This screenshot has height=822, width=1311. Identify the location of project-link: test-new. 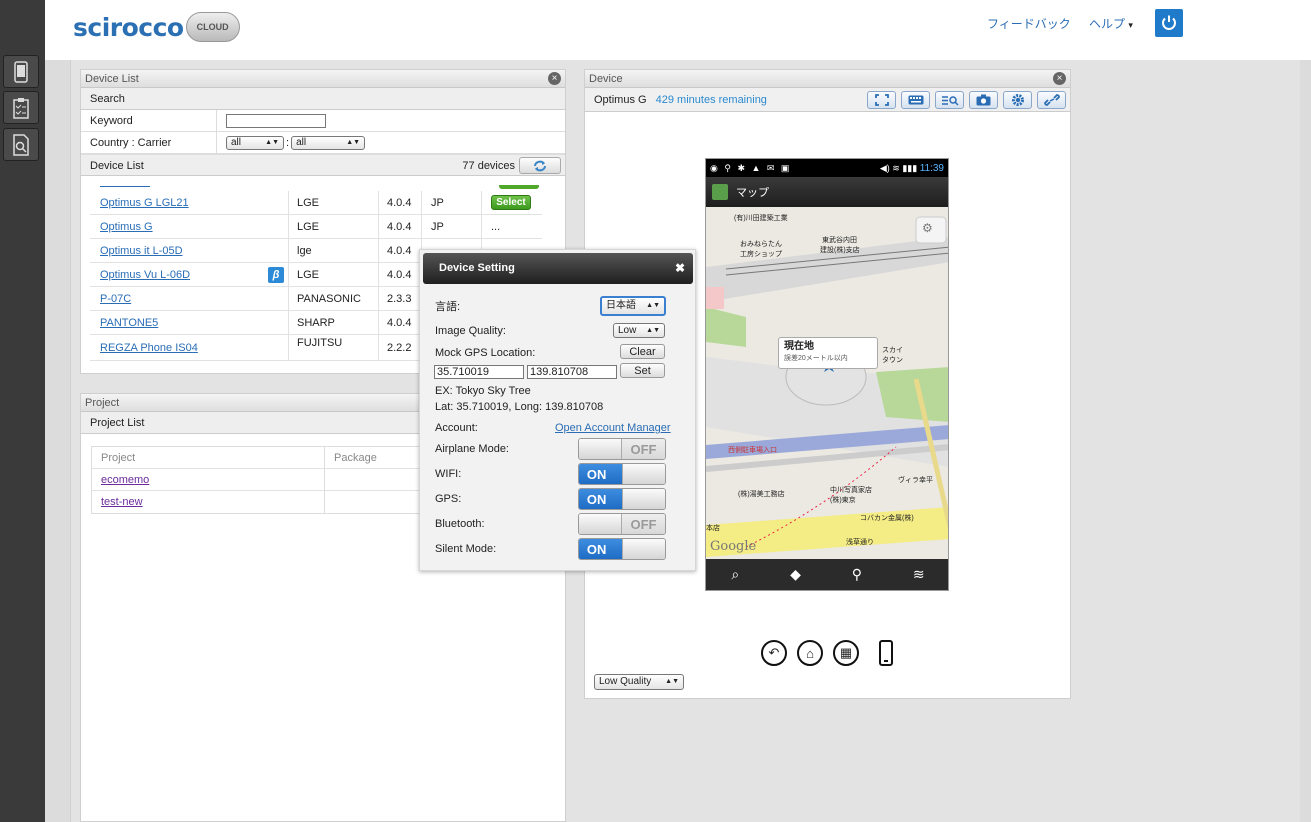
(122, 502).